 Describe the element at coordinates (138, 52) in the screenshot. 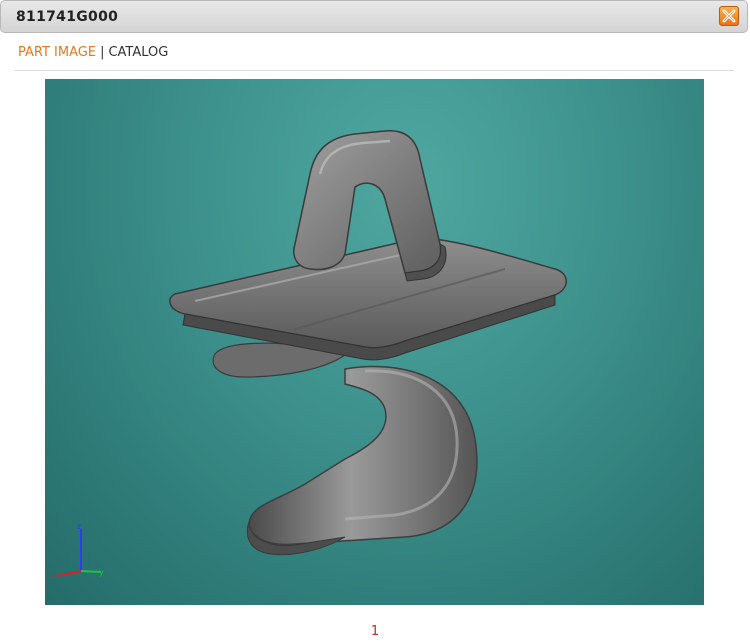

I see `tab-catalog: CATALOG` at that location.